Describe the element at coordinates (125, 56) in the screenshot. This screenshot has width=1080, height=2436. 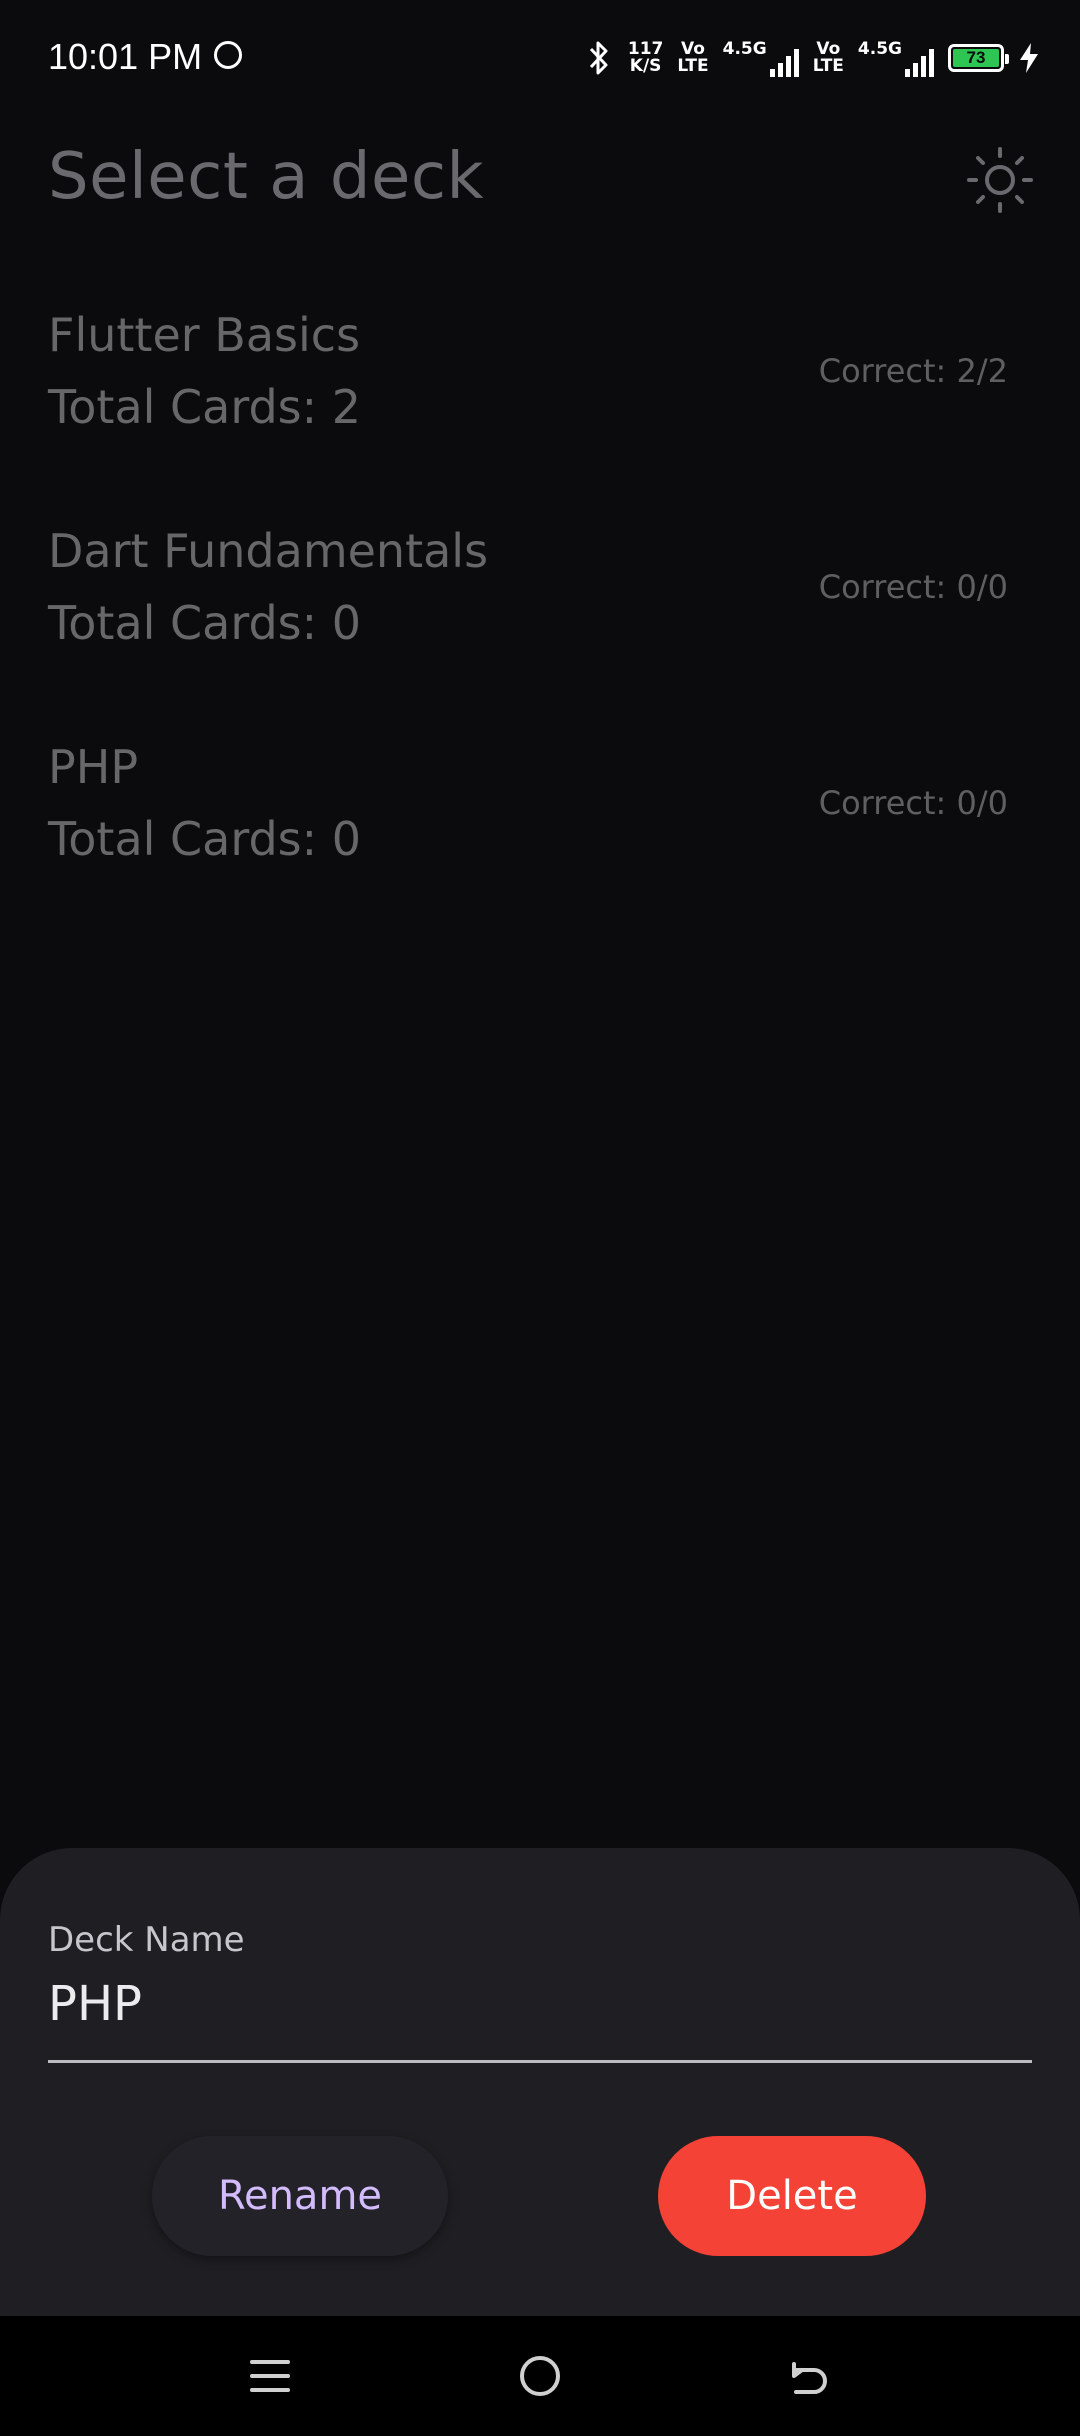
I see `status-time: 10:01 PM` at that location.